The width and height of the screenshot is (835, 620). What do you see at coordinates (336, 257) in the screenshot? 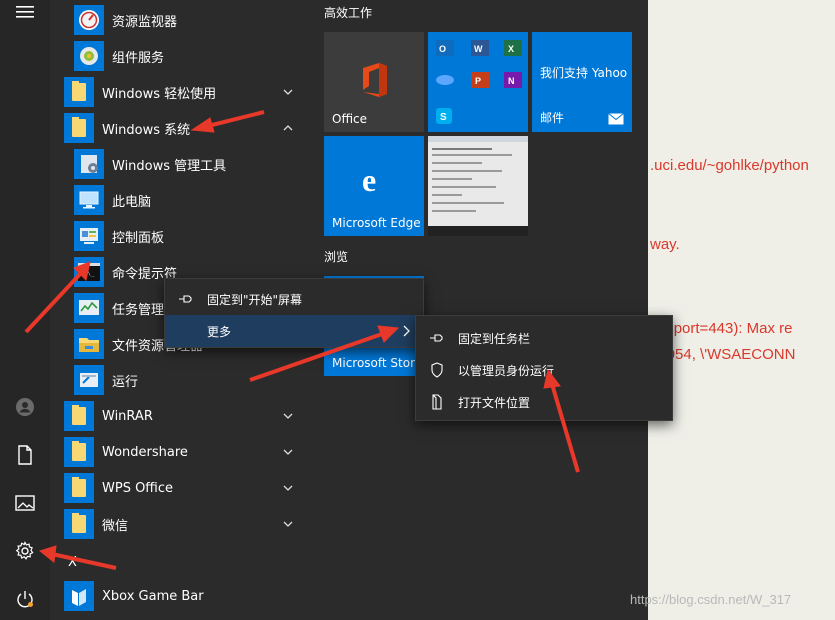
I see `group-title-browse: 浏览` at bounding box center [336, 257].